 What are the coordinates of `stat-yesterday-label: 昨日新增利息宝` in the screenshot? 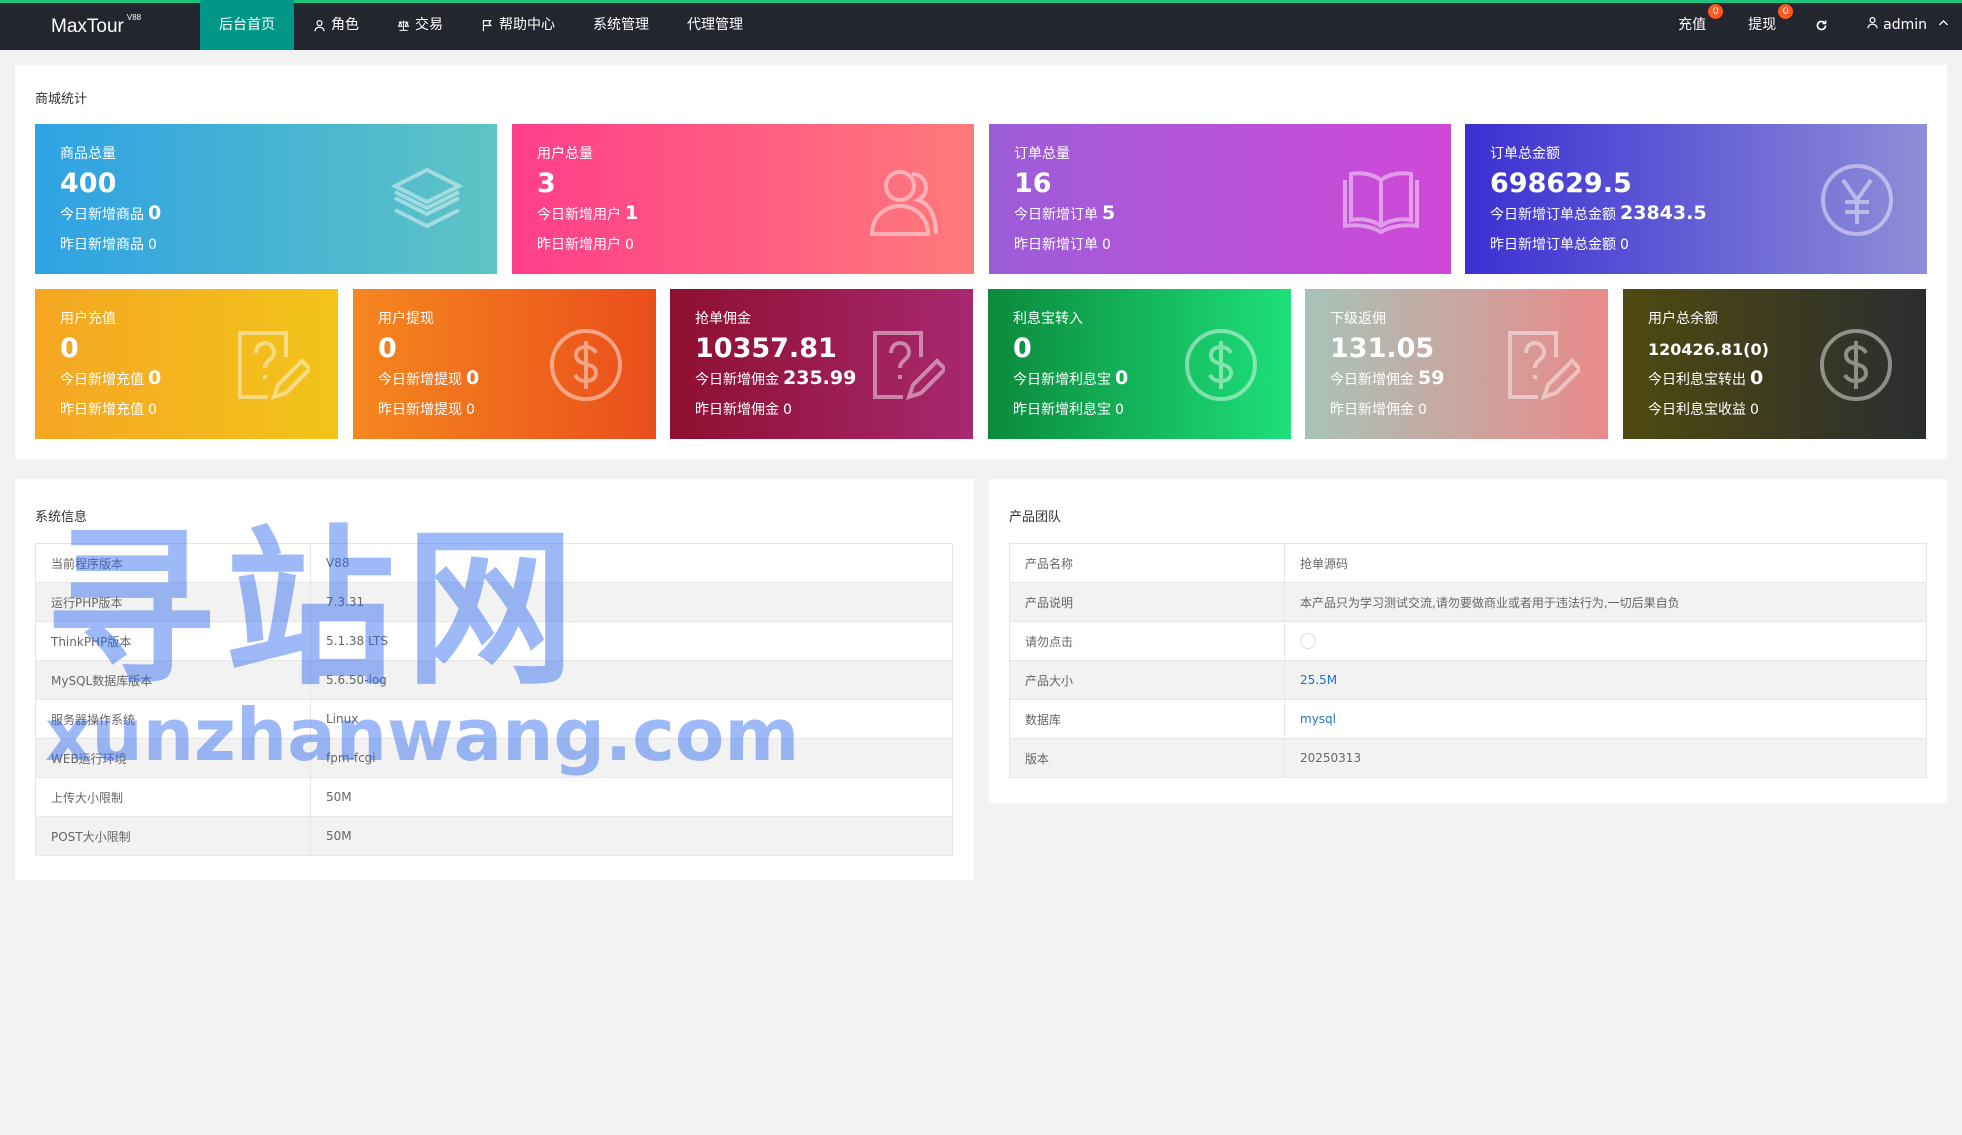 It's located at (1062, 410).